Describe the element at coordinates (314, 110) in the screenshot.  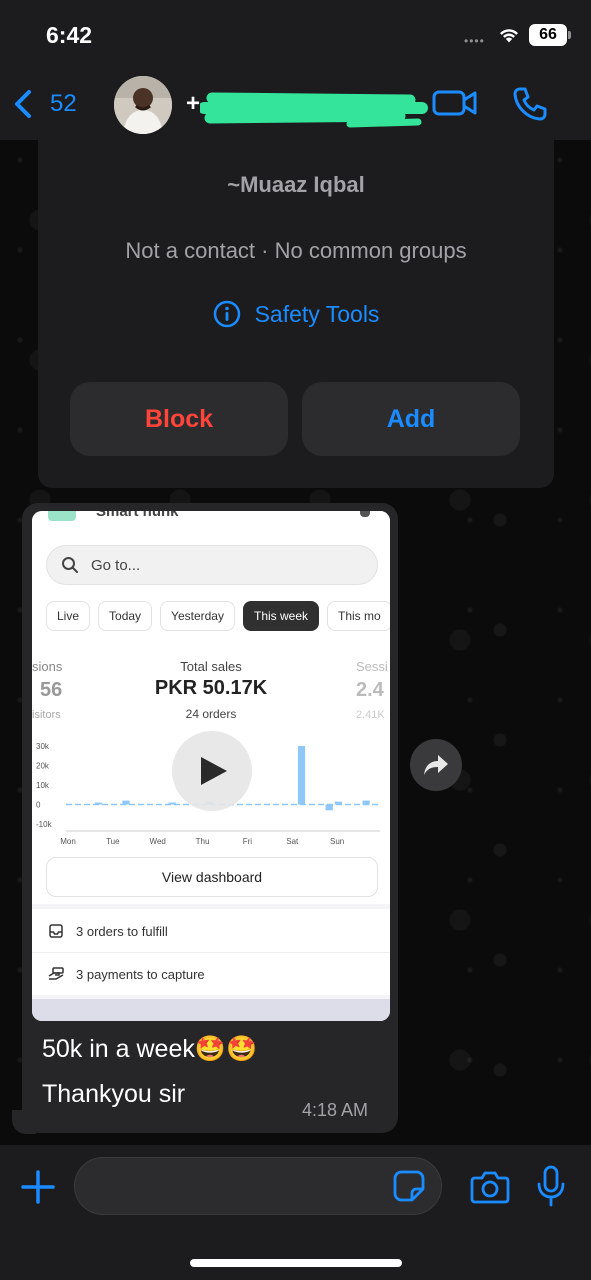
I see `redaction-mark` at that location.